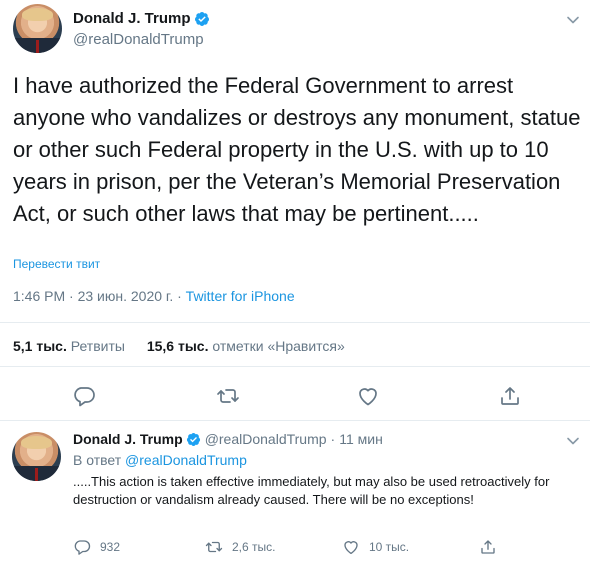 The image size is (590, 565). I want to click on share-button, so click(492, 547).